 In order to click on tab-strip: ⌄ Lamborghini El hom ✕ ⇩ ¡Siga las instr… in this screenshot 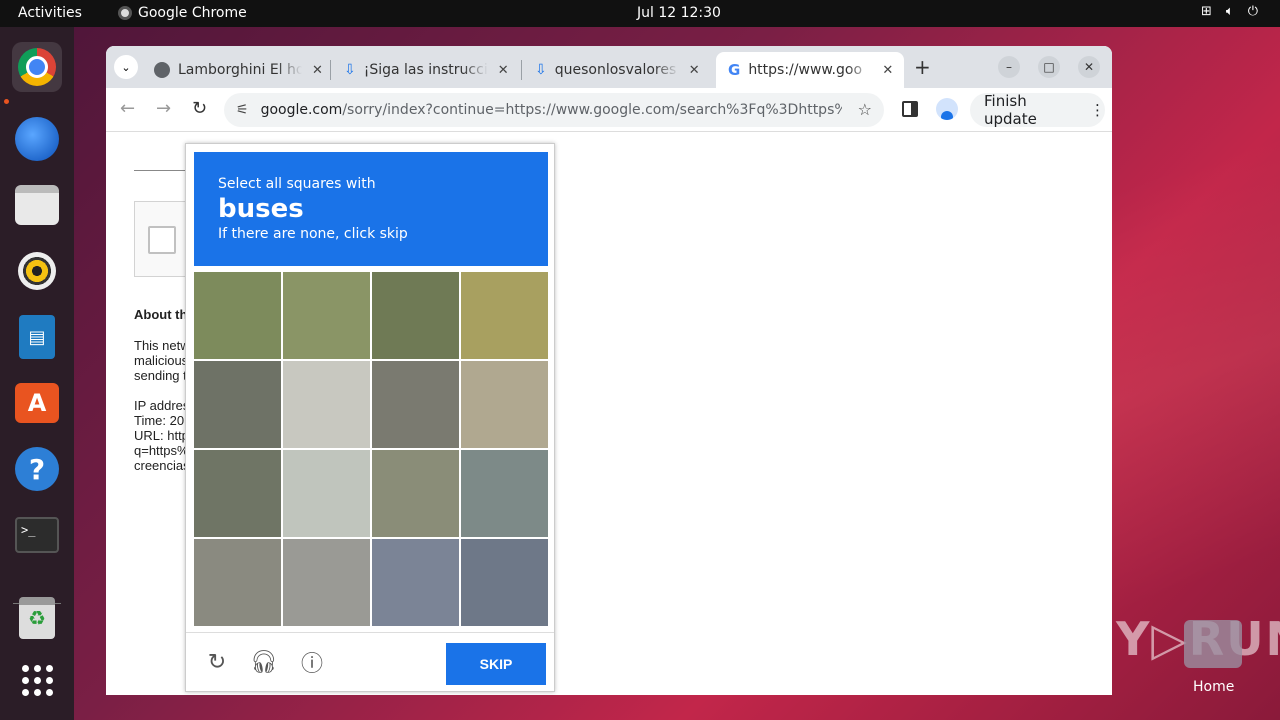, I will do `click(609, 67)`.